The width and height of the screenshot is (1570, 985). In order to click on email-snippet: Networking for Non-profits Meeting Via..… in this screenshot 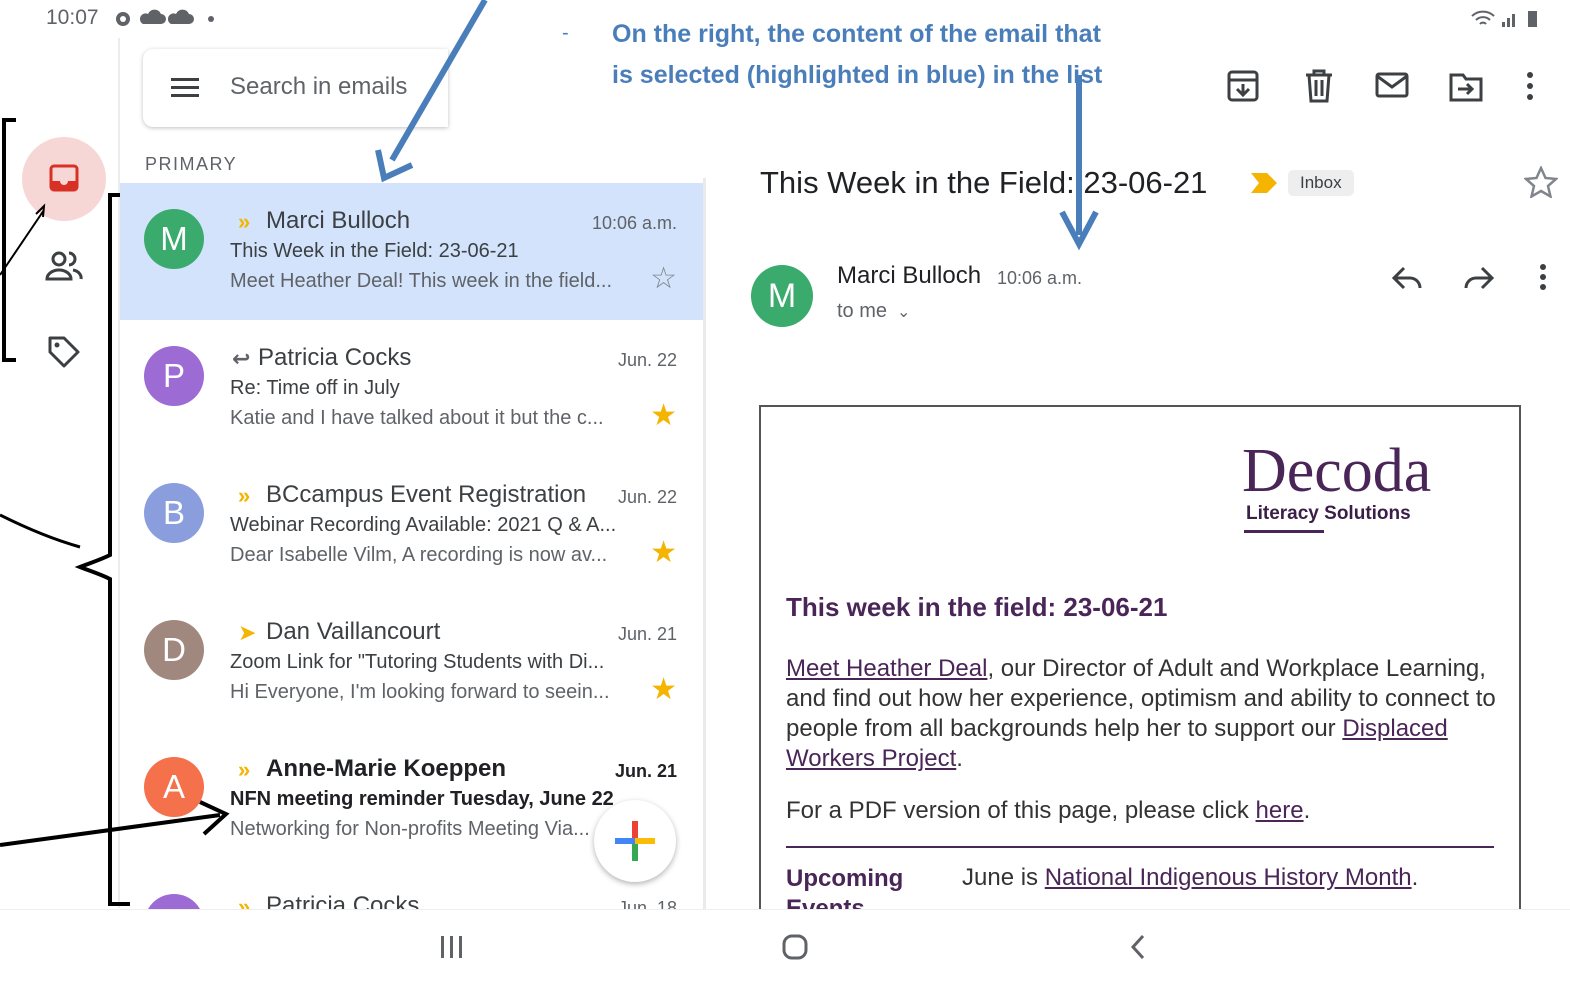, I will do `click(410, 829)`.